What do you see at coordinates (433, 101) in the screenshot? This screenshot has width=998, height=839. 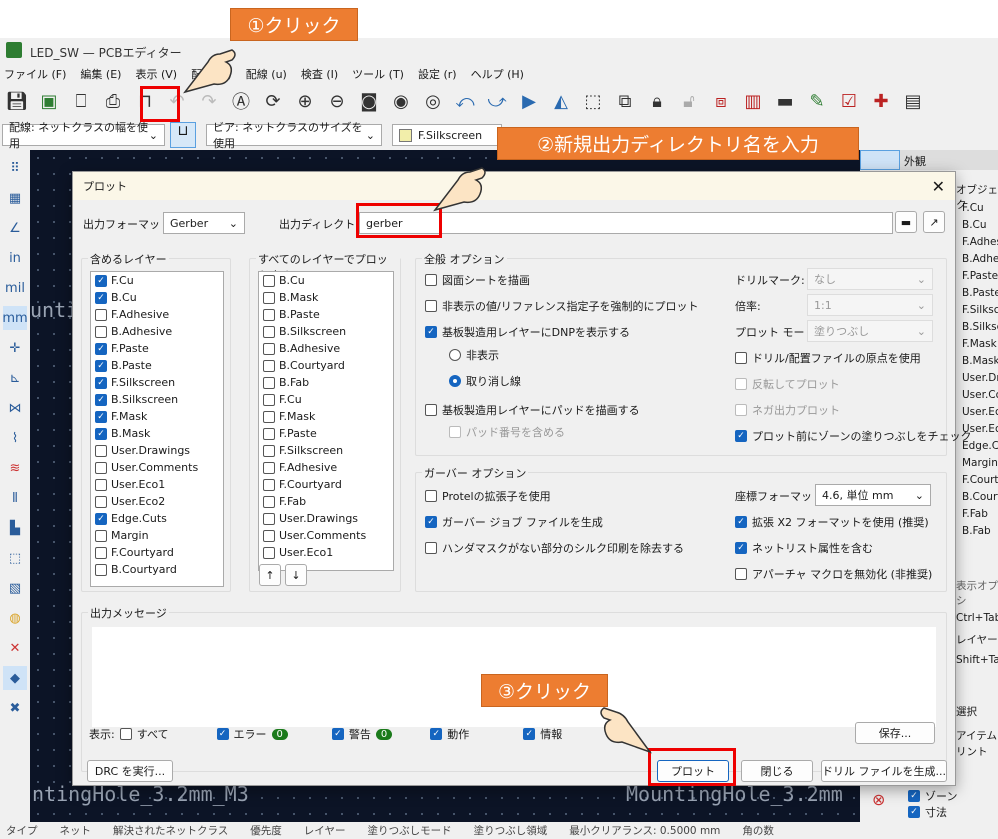 I see `zoom-selection-icon: ◎` at bounding box center [433, 101].